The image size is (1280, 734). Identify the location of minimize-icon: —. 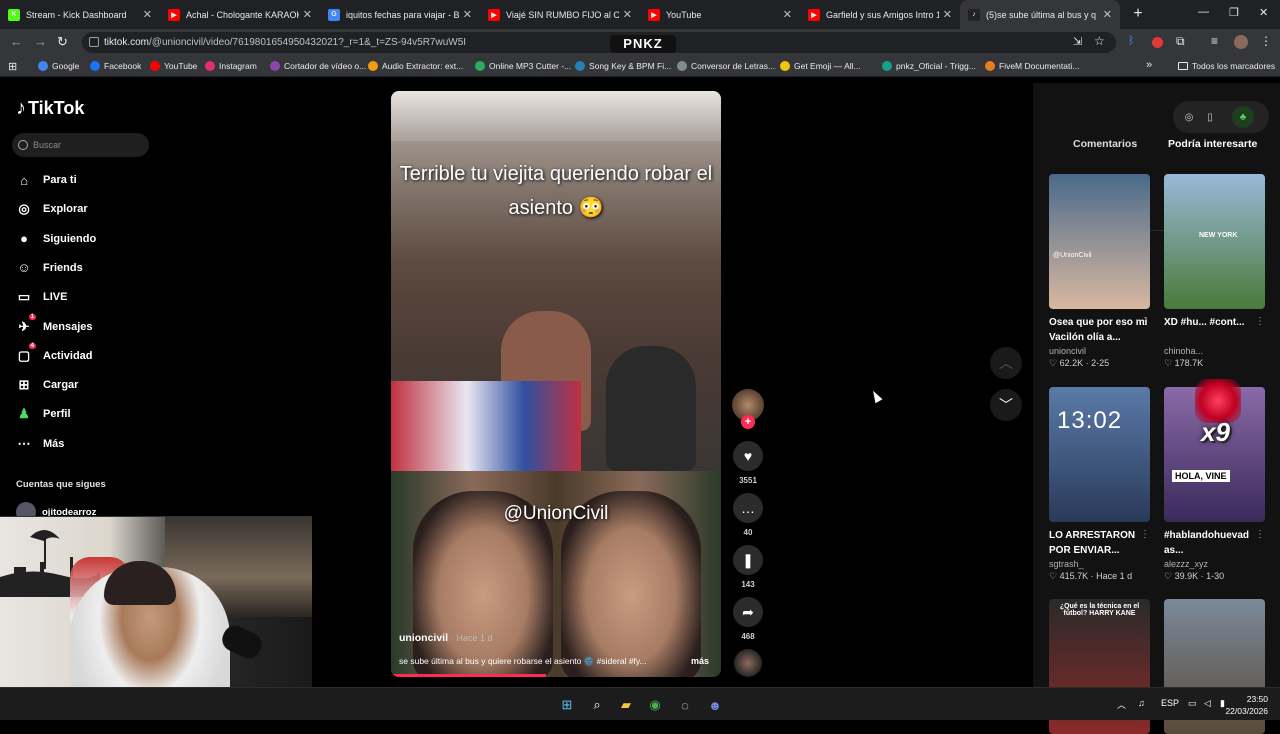
(1203, 12).